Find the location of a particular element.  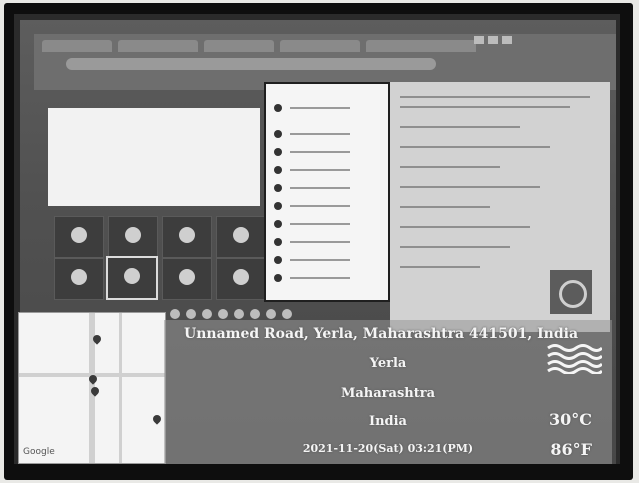

address-bar is located at coordinates (251, 64).